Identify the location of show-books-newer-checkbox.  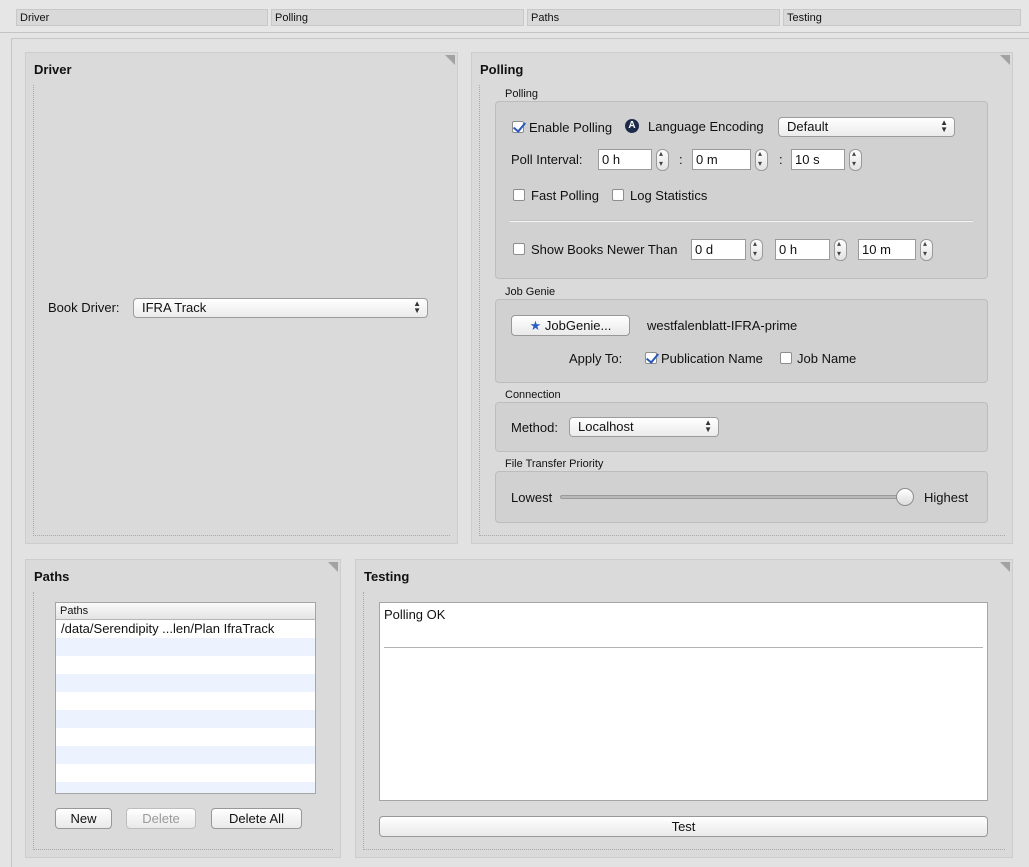
(519, 249).